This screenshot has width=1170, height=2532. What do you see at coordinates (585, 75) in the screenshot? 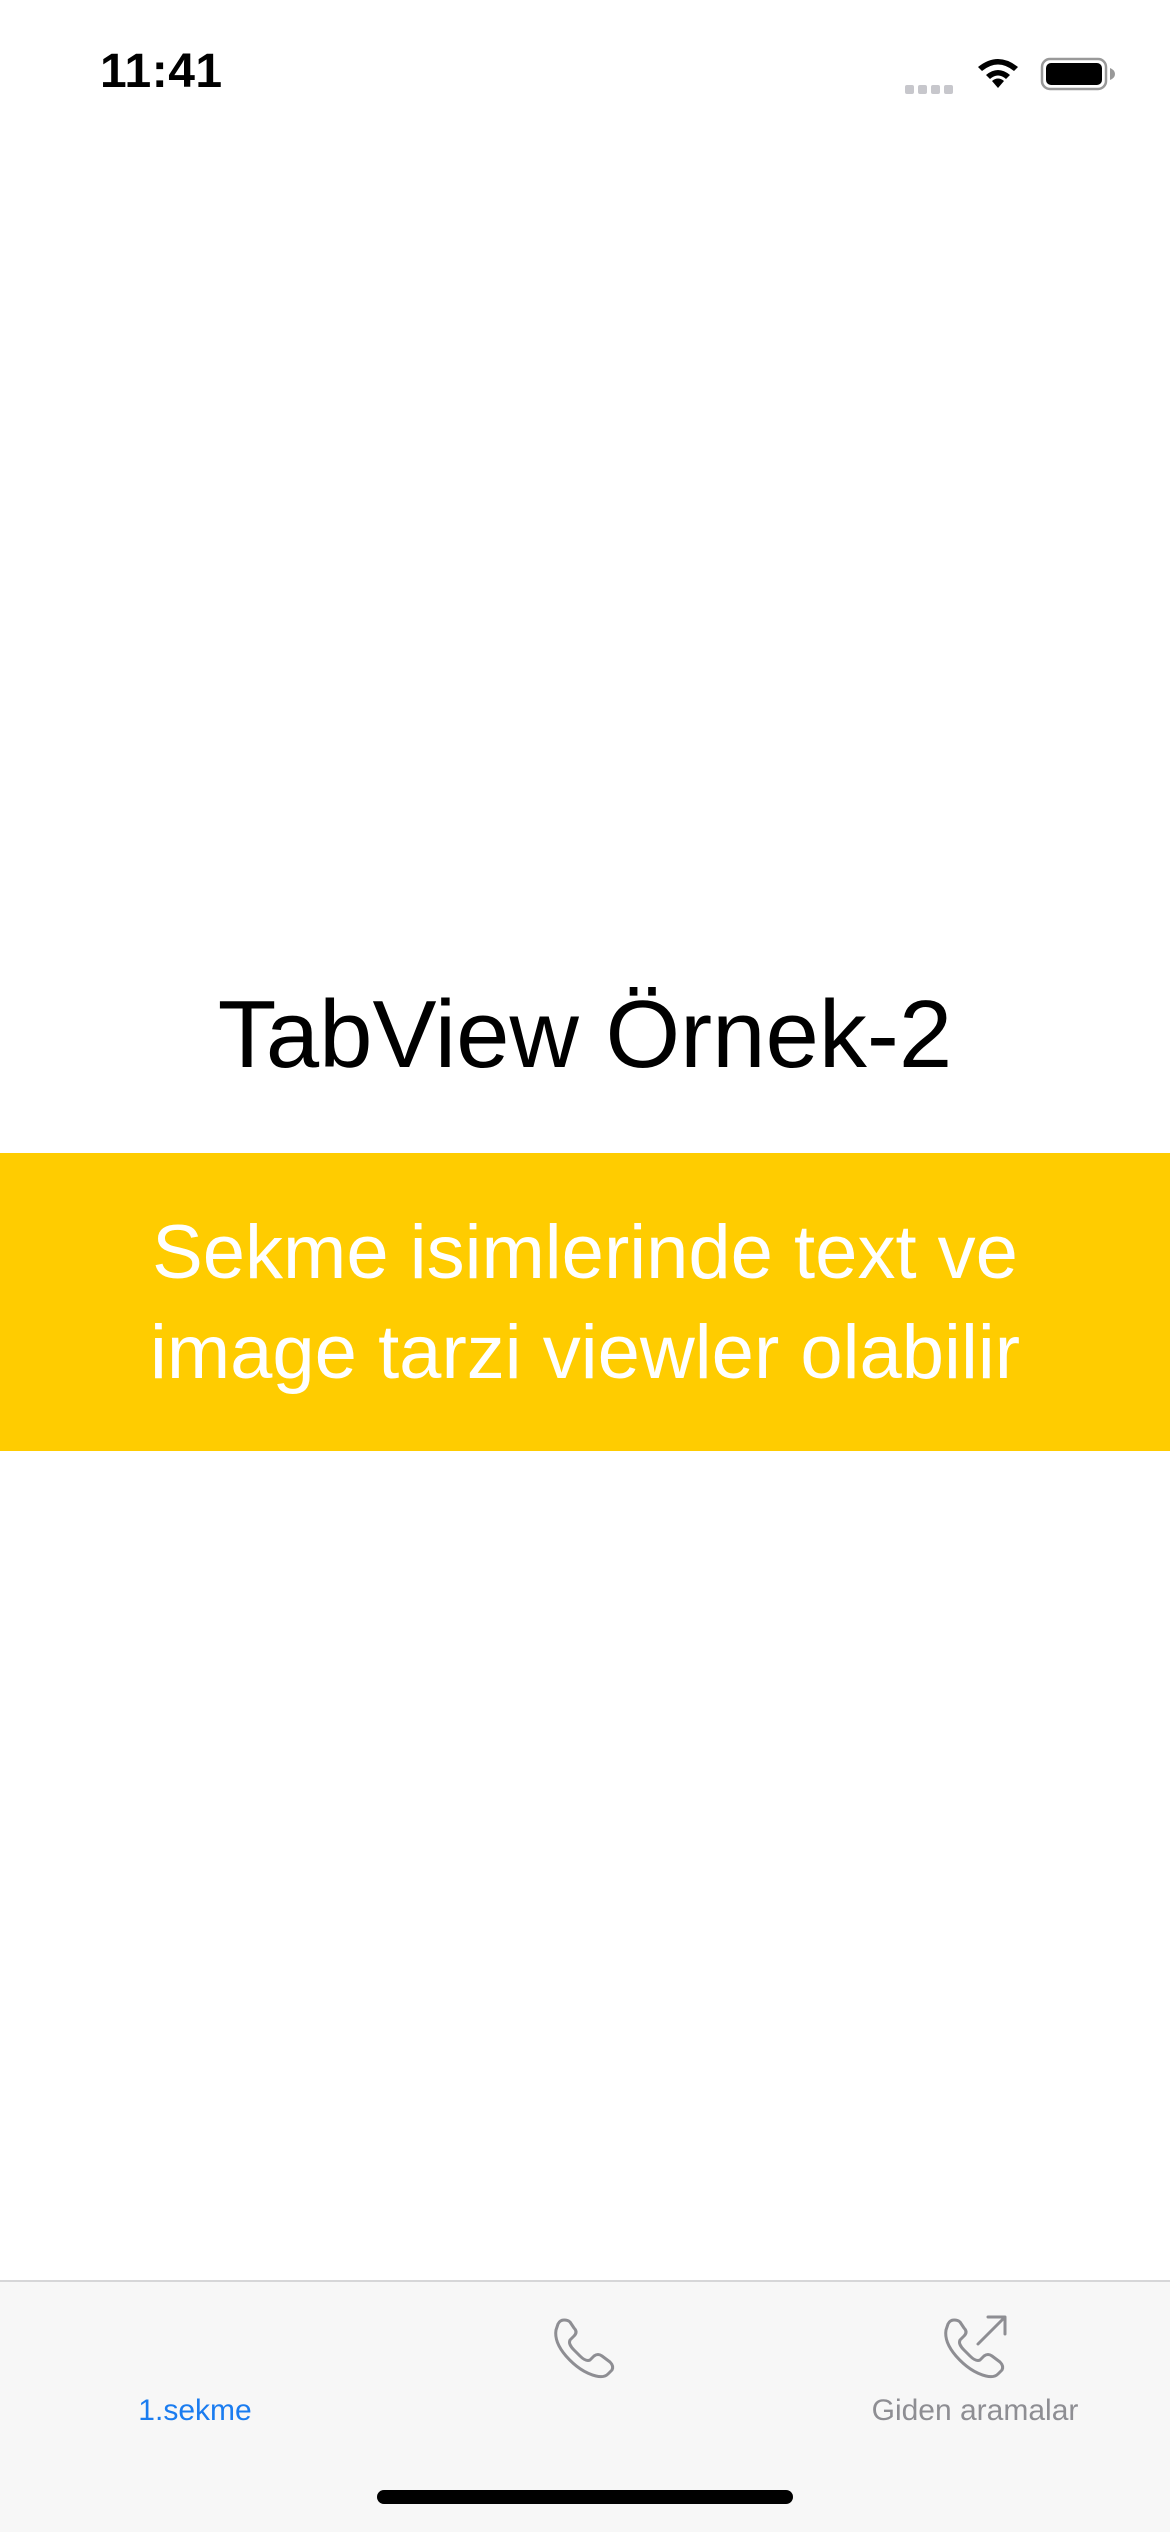
I see `status-bar: 11:41` at bounding box center [585, 75].